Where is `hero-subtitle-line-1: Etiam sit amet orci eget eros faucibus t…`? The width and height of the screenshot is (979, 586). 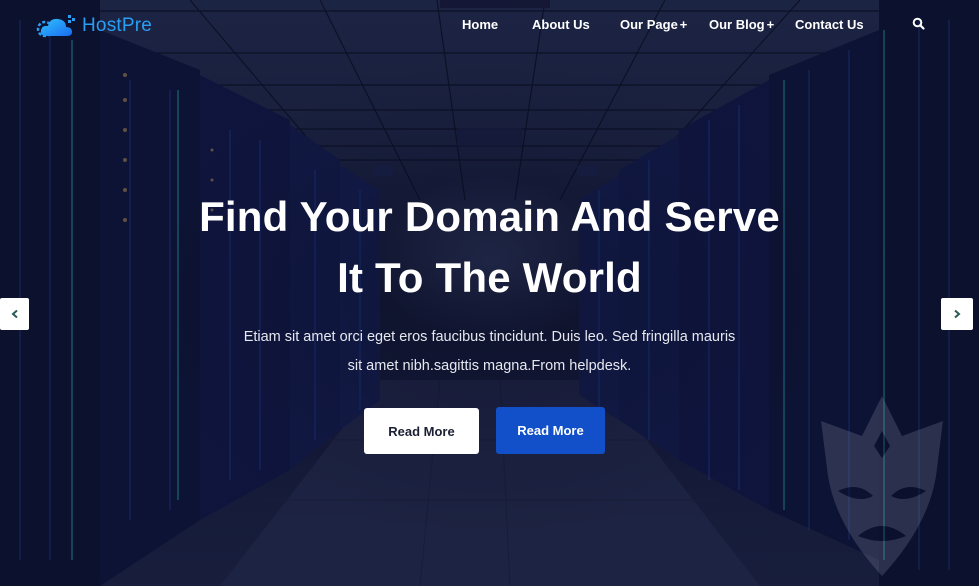
hero-subtitle-line-1: Etiam sit amet orci eget eros faucibus t… is located at coordinates (489, 337).